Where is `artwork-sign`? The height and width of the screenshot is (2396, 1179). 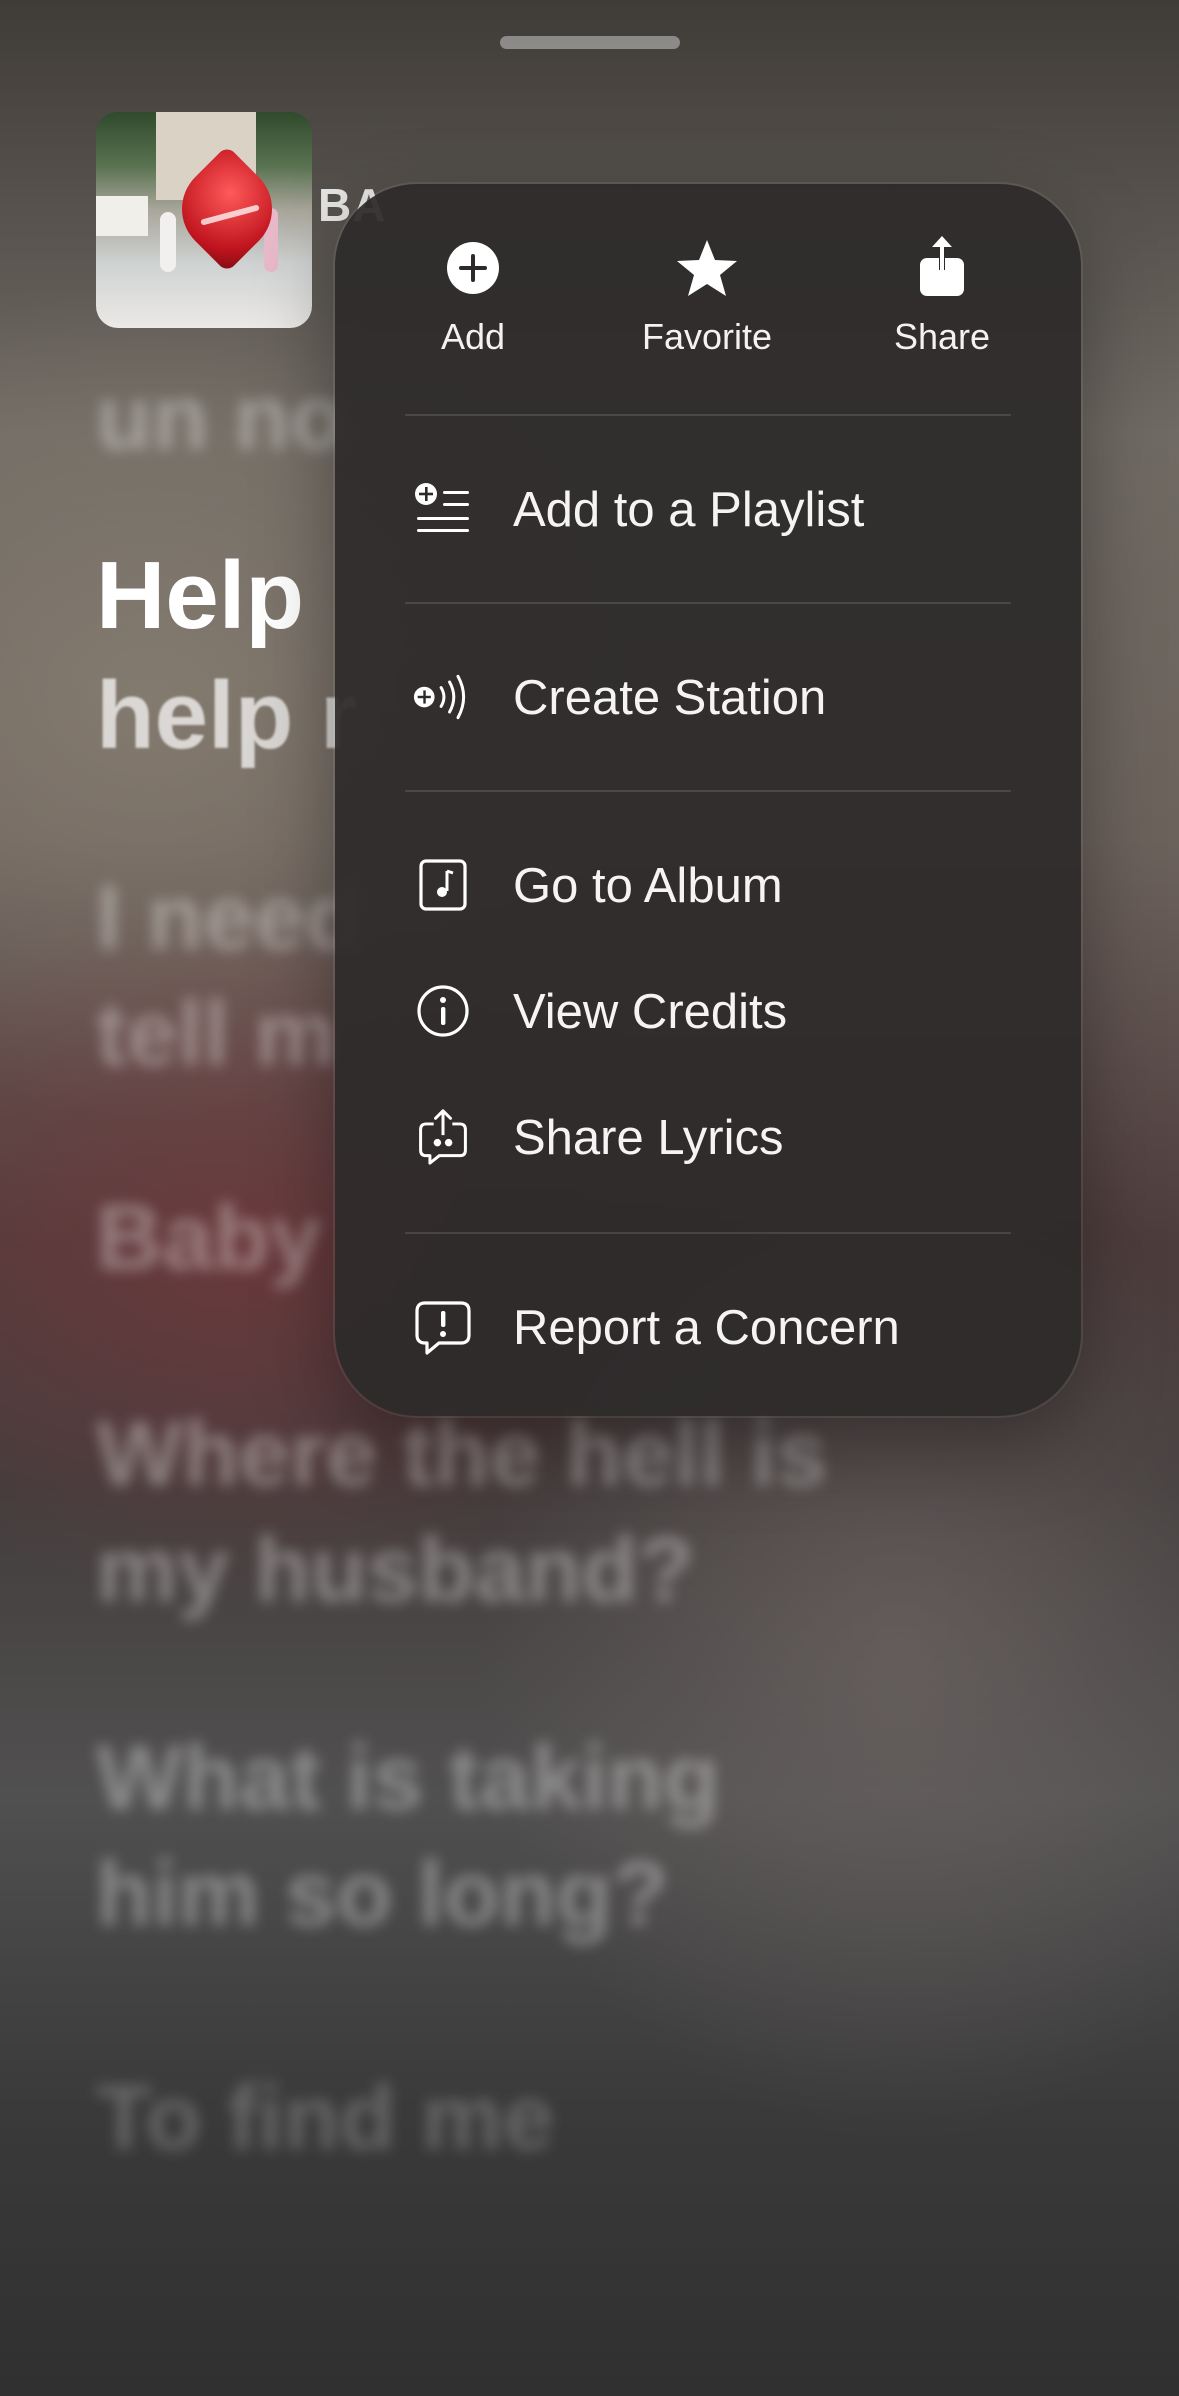
artwork-sign is located at coordinates (122, 216).